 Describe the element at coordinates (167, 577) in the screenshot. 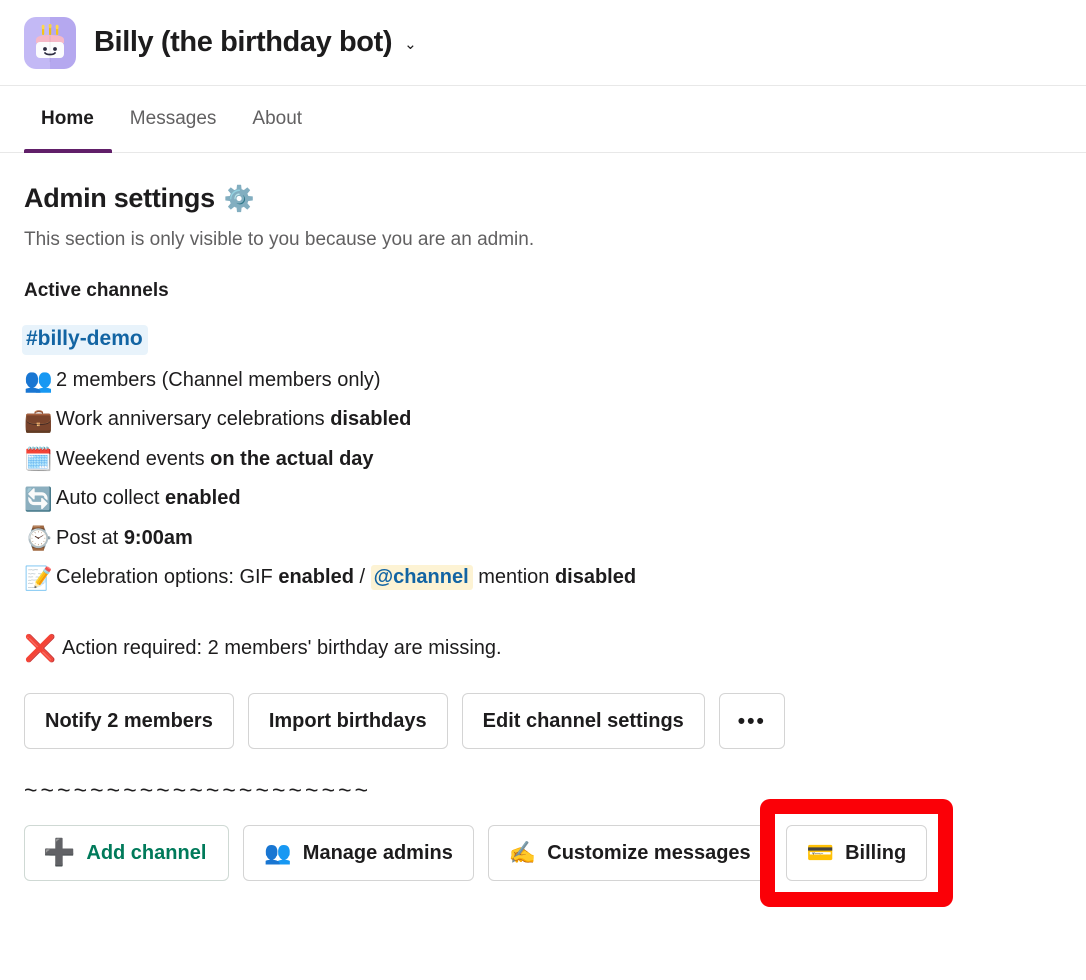

I see `settings-label: Celebration options: GIF` at that location.